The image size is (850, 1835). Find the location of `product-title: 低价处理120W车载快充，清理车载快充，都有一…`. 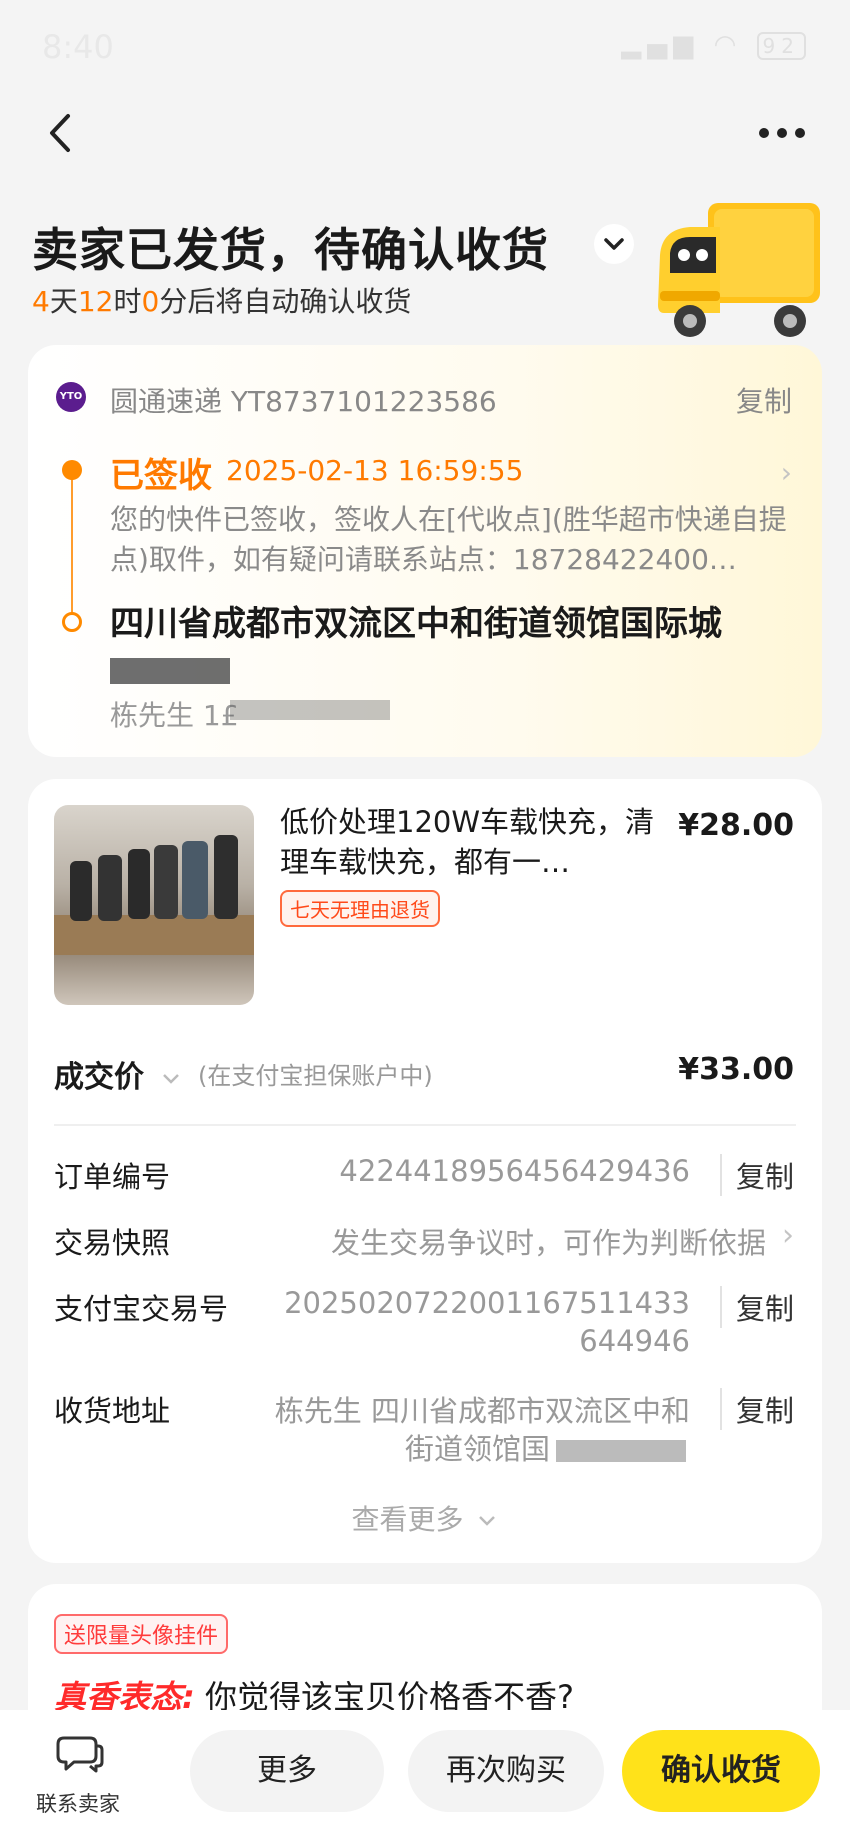

product-title: 低价处理120W车载快充，清理车载快充，都有一… is located at coordinates (470, 842).